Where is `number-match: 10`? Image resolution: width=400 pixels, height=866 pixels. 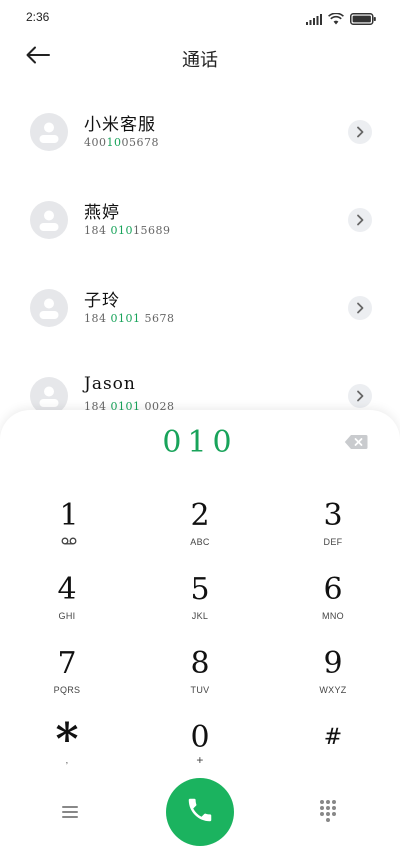
number-match: 10 is located at coordinates (114, 142).